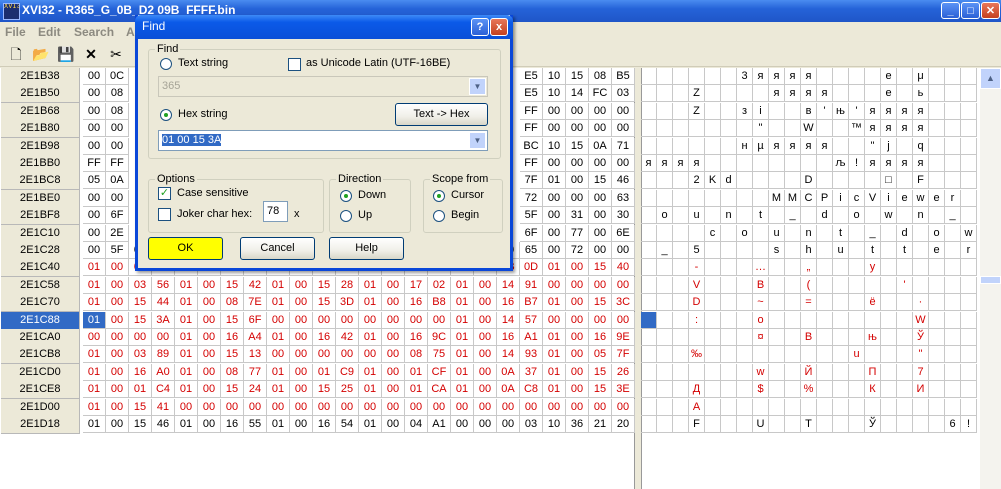 This screenshot has height=489, width=1001. I want to click on hex-byte-cell: E5, so click(531, 76).